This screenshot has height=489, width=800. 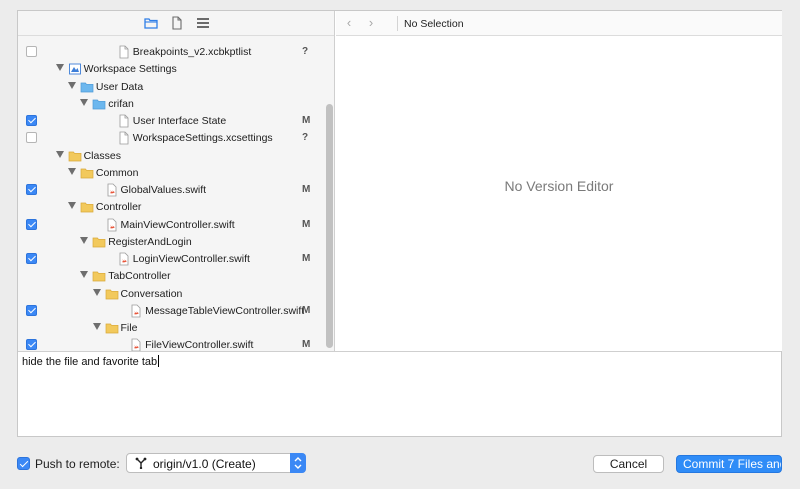 What do you see at coordinates (225, 310) in the screenshot?
I see `tree-item-label: MessageTableViewController.swift` at bounding box center [225, 310].